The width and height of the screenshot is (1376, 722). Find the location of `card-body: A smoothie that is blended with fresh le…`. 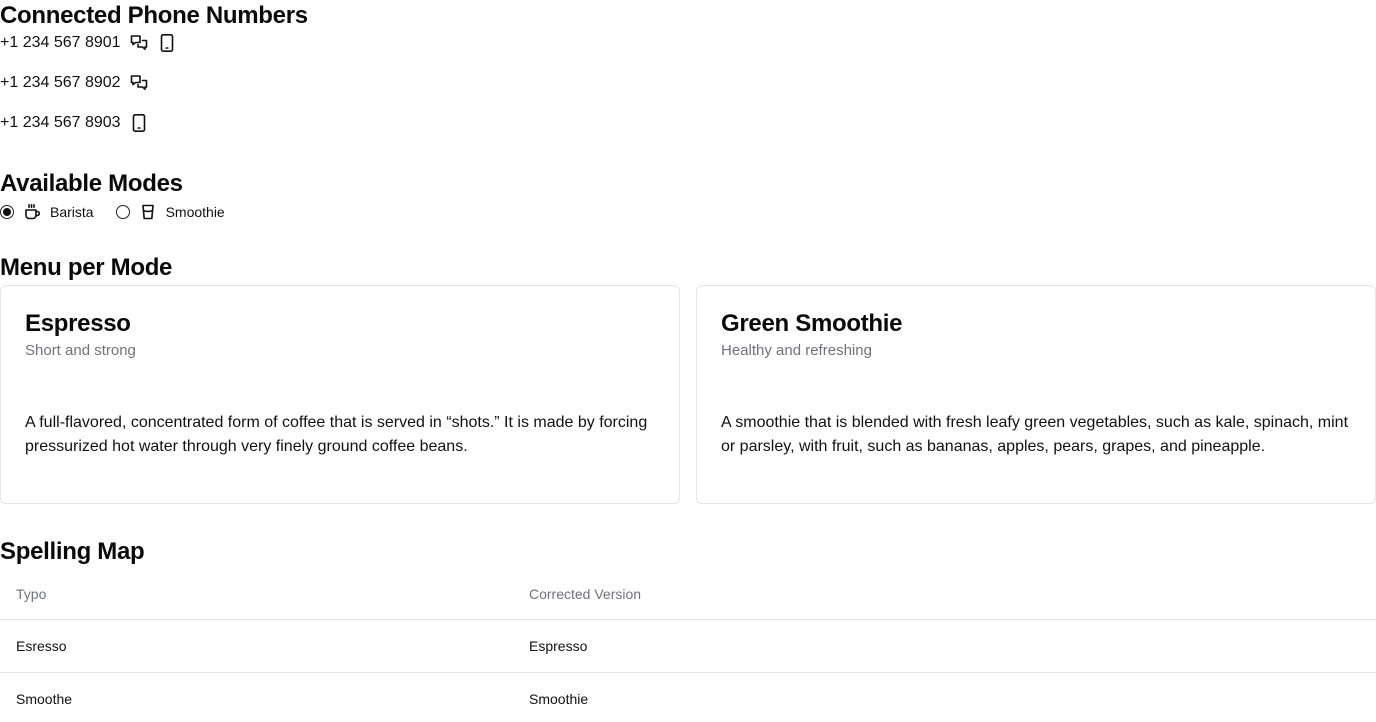

card-body: A smoothie that is blended with fresh le… is located at coordinates (1035, 434).